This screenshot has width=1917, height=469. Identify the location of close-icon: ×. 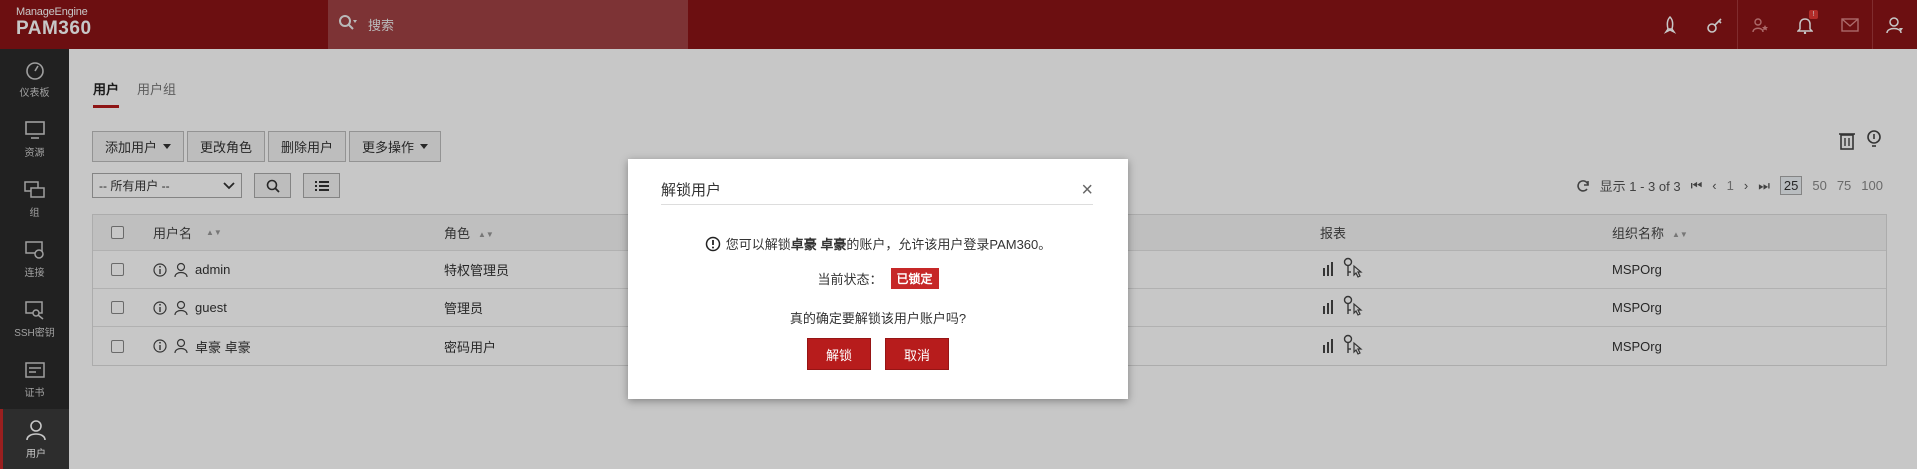
(1087, 190).